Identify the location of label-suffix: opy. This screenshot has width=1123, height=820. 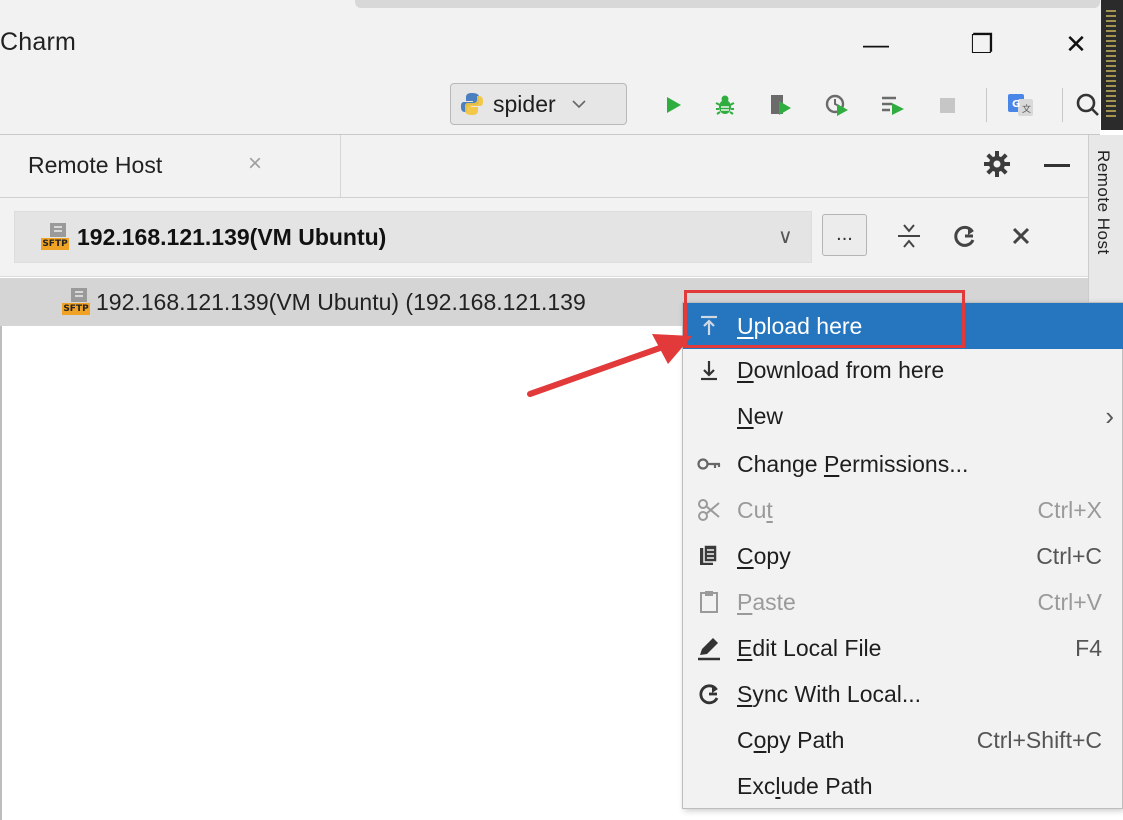
(772, 555).